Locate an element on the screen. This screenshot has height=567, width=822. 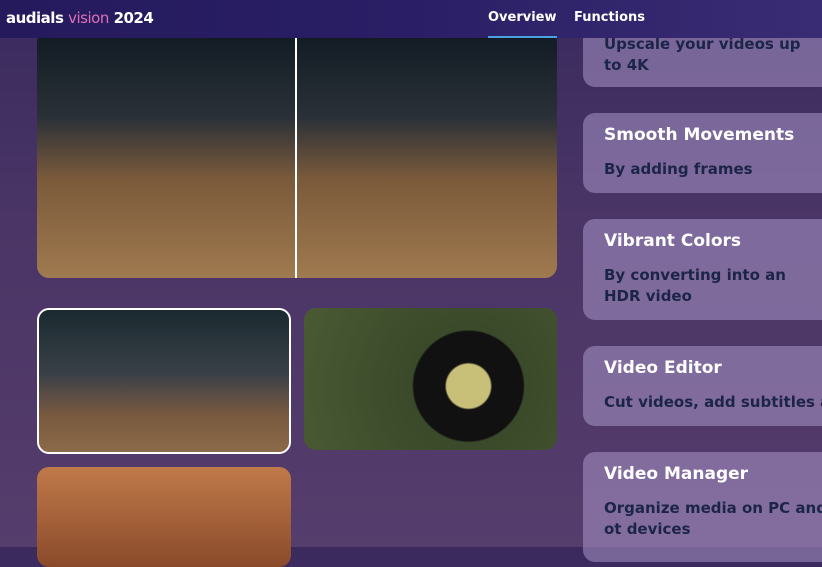
header: audials vision 2024 Overview Functions is located at coordinates (411, 19).